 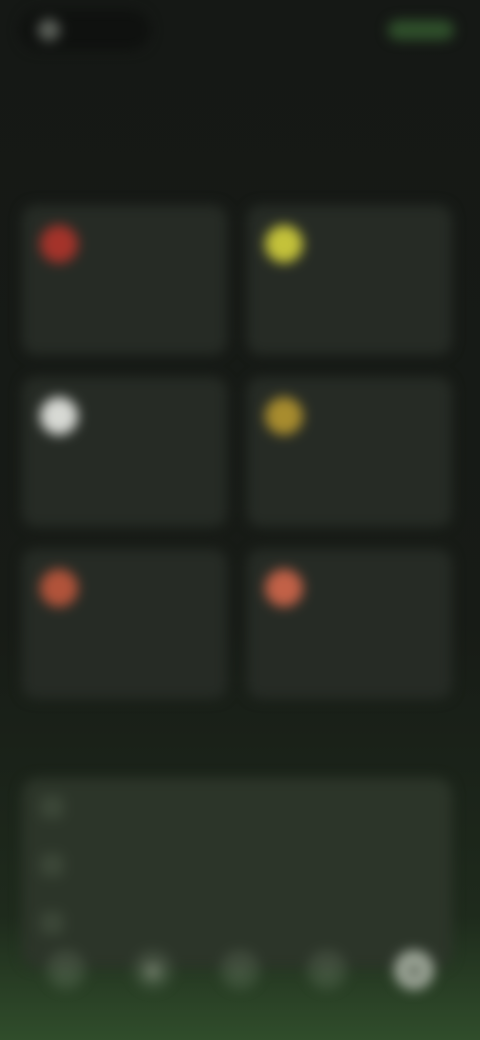 I want to click on search-icon: ⌕, so click(x=239, y=970).